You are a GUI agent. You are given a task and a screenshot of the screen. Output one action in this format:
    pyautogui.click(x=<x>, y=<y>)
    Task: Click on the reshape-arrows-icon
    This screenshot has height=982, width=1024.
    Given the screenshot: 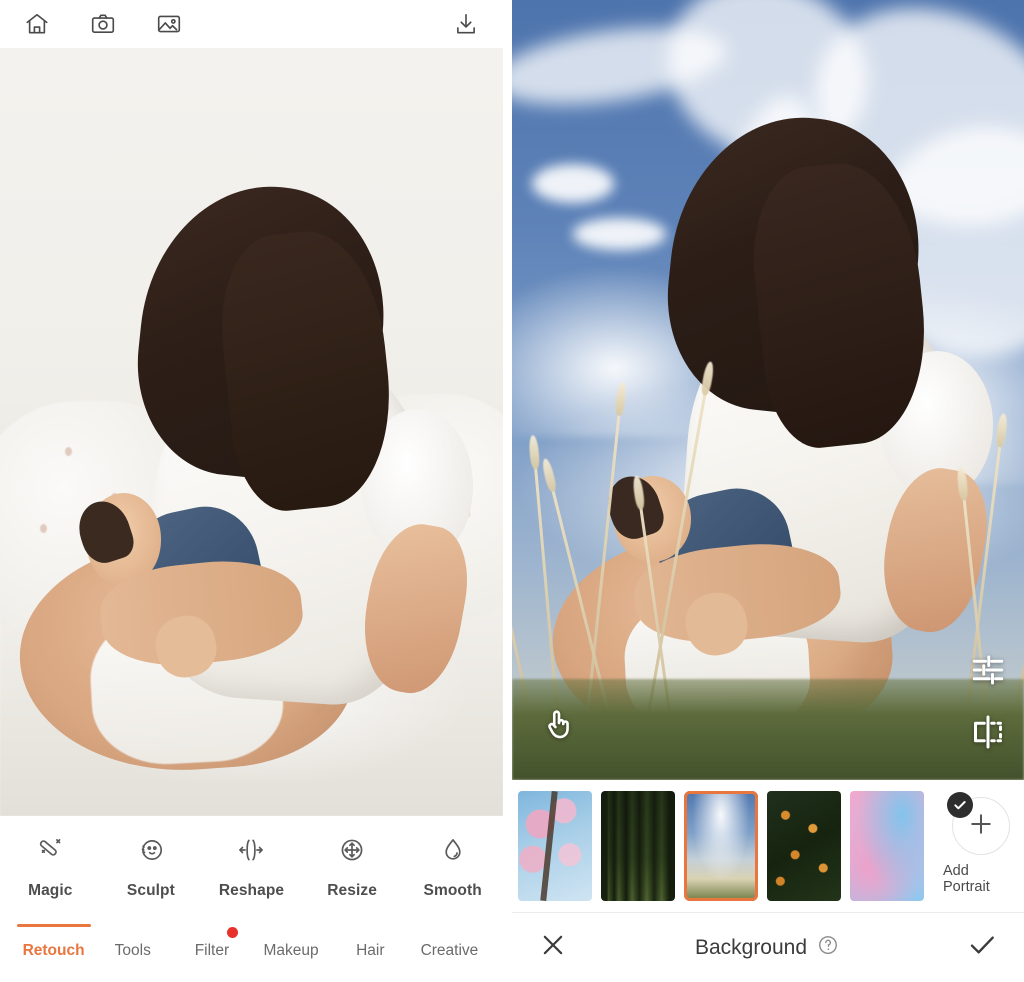 What is the action you would take?
    pyautogui.click(x=251, y=850)
    